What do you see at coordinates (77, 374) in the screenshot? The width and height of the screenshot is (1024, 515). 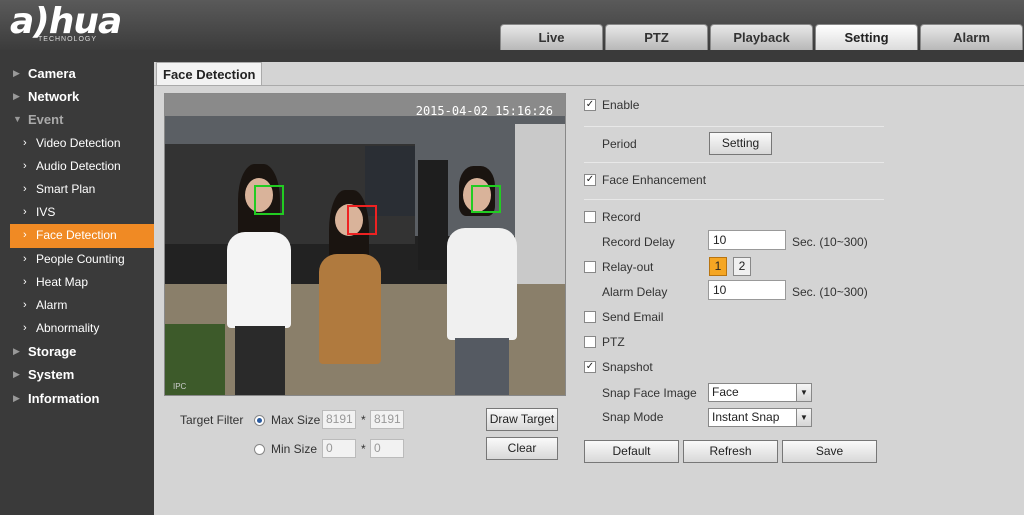 I see `sidebar-item-system: ▶ System` at bounding box center [77, 374].